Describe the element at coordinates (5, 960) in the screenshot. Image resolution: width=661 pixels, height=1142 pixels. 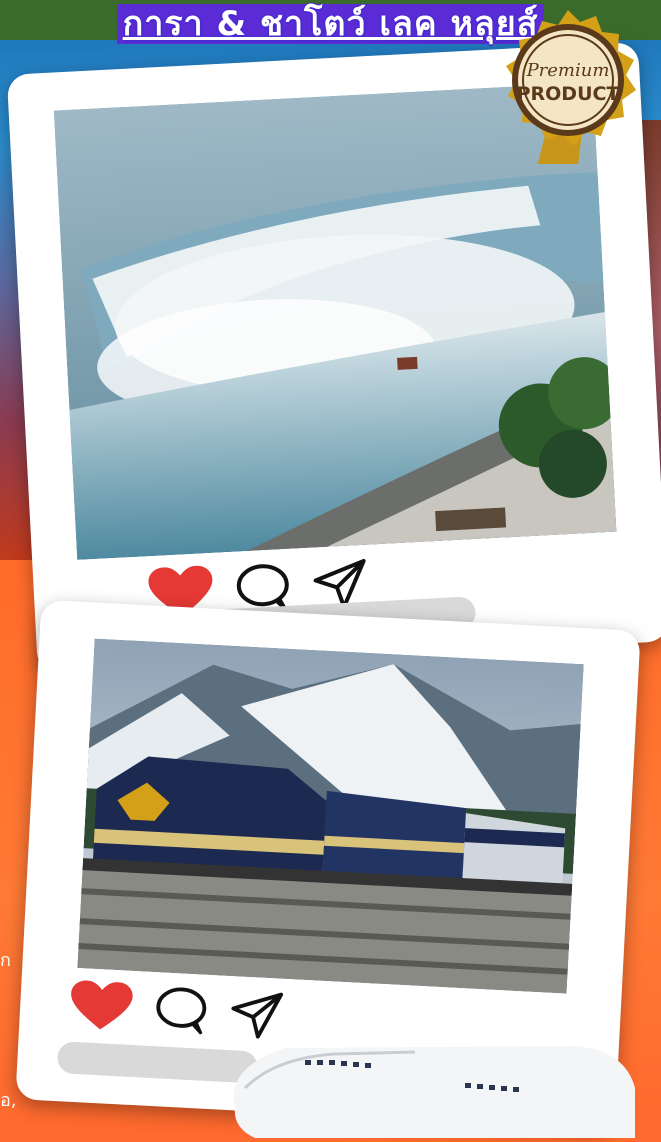
I see `side-text-1: ก` at that location.